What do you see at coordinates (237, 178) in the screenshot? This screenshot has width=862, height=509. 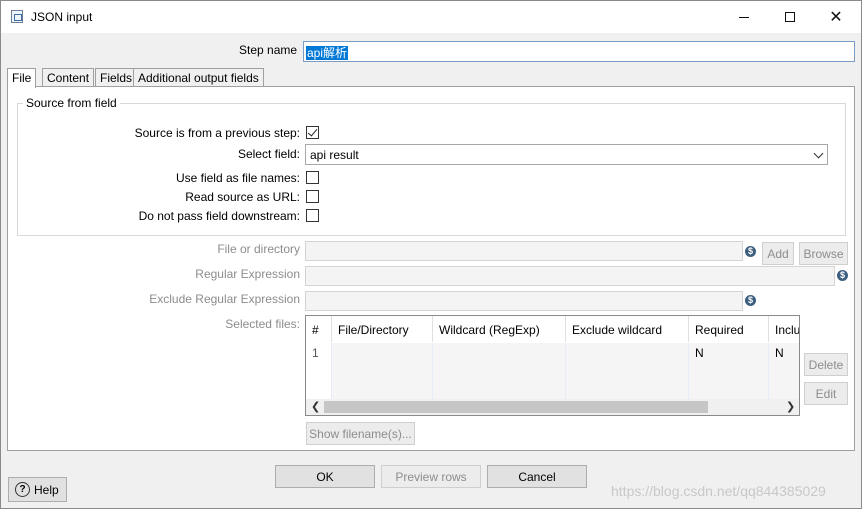 I see `use-field-as-filenames-label: Use field as file names:` at bounding box center [237, 178].